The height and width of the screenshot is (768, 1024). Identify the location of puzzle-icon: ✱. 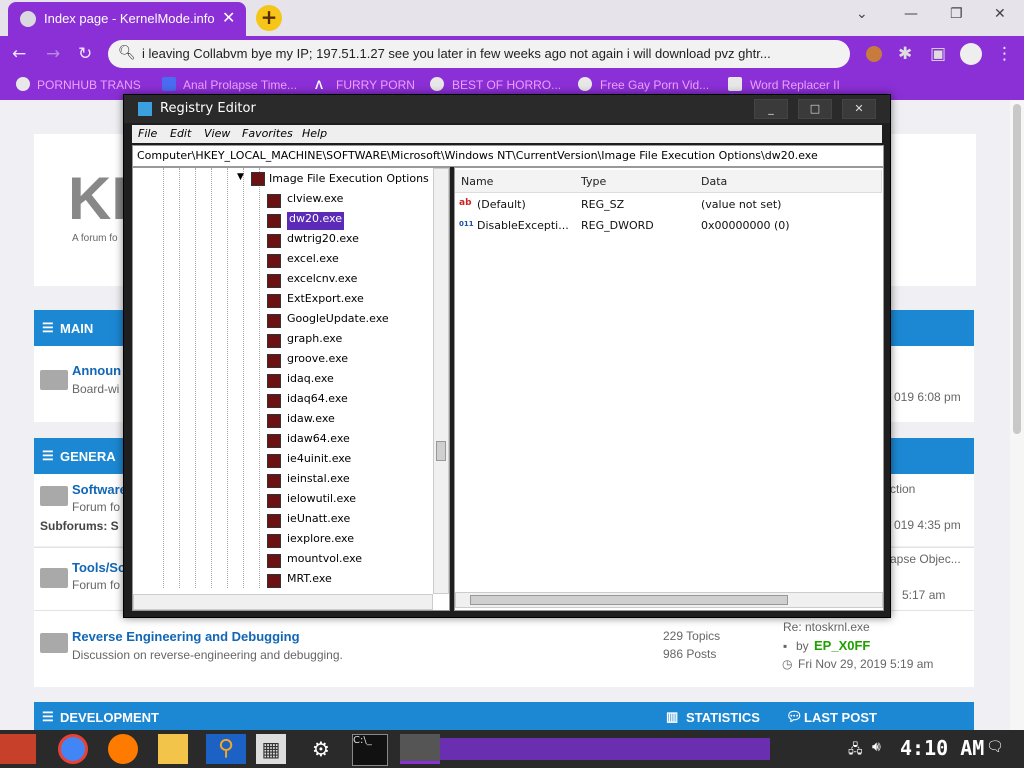
(905, 54).